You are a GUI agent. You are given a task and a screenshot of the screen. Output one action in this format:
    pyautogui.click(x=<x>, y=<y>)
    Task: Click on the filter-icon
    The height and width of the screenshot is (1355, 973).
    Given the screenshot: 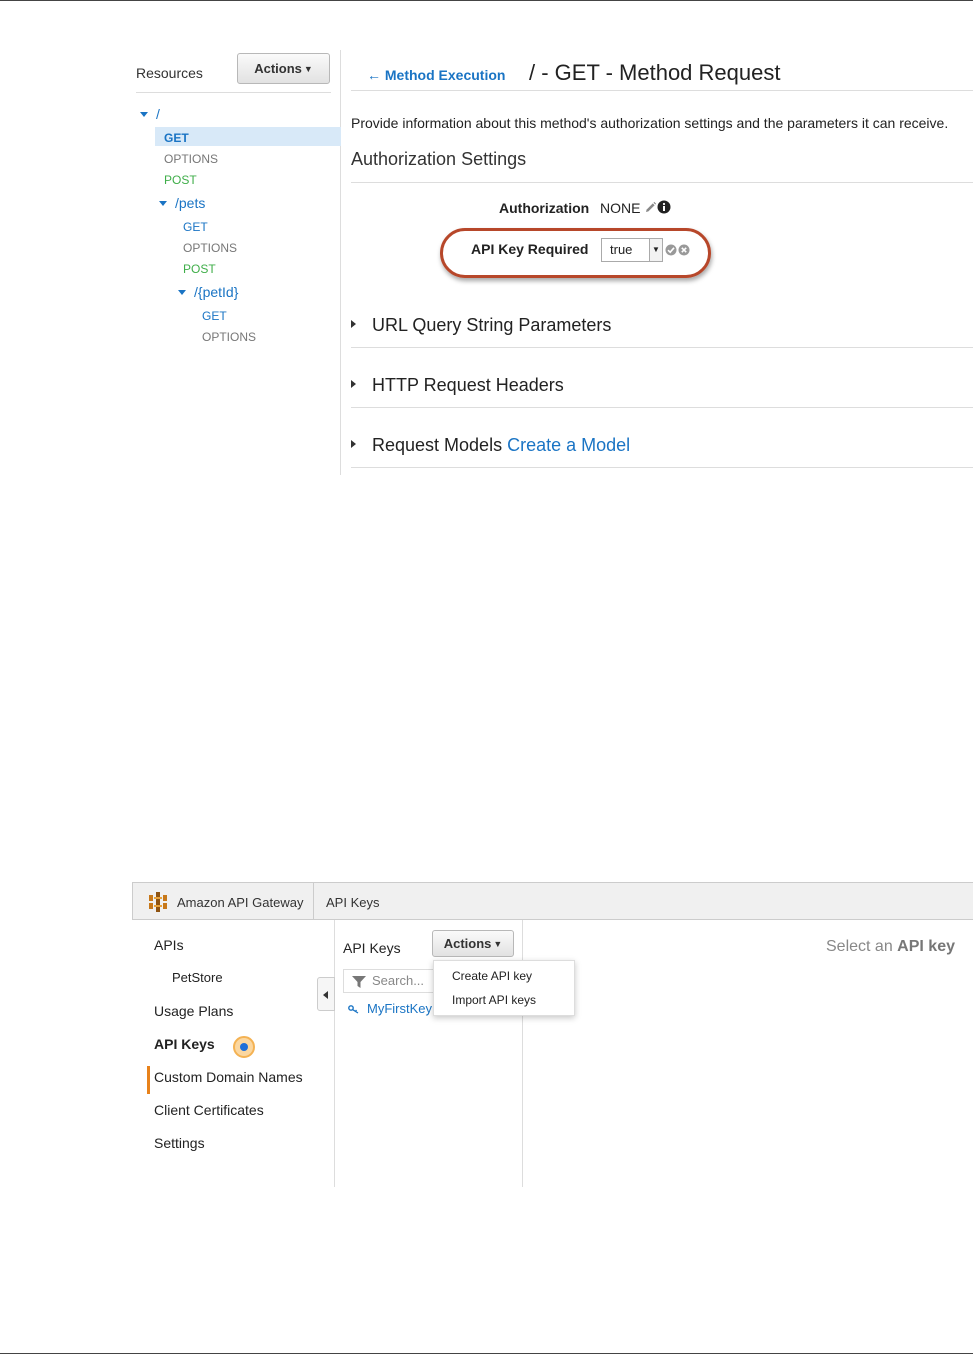 What is the action you would take?
    pyautogui.click(x=359, y=982)
    